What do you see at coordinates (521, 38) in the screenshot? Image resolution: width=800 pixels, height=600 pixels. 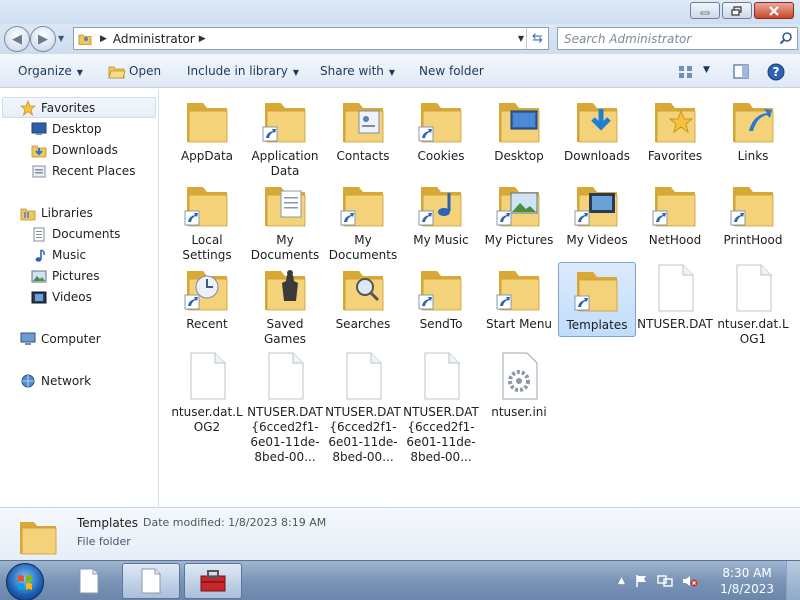 I see `address-dropdown-icon: ▼` at bounding box center [521, 38].